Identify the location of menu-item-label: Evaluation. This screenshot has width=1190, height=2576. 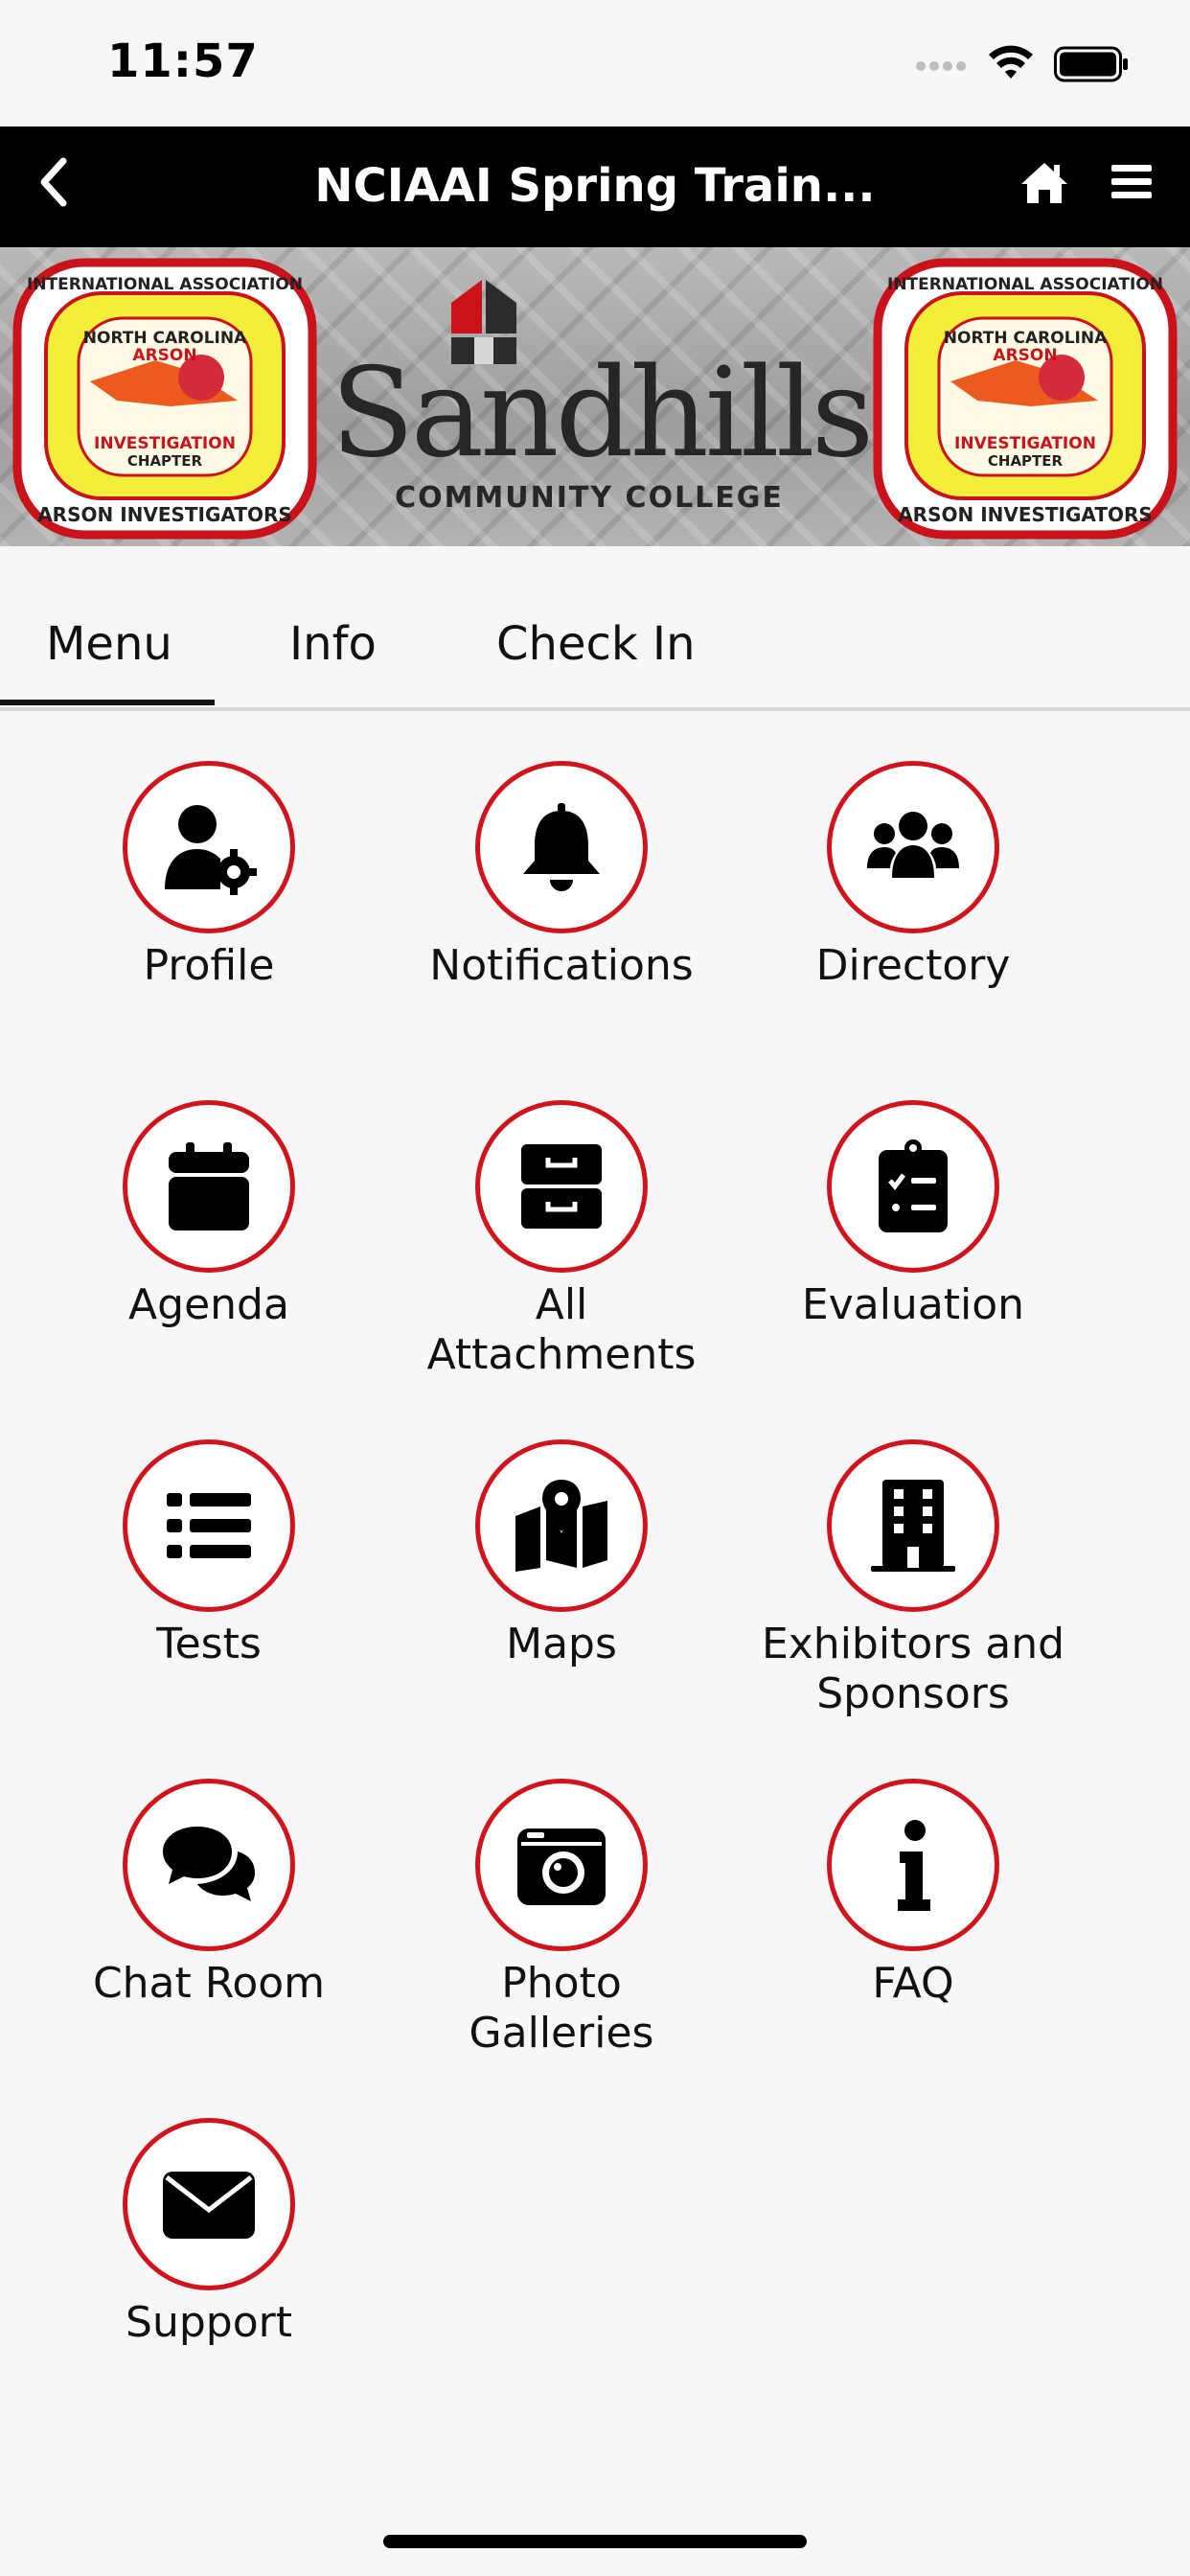
(913, 1304).